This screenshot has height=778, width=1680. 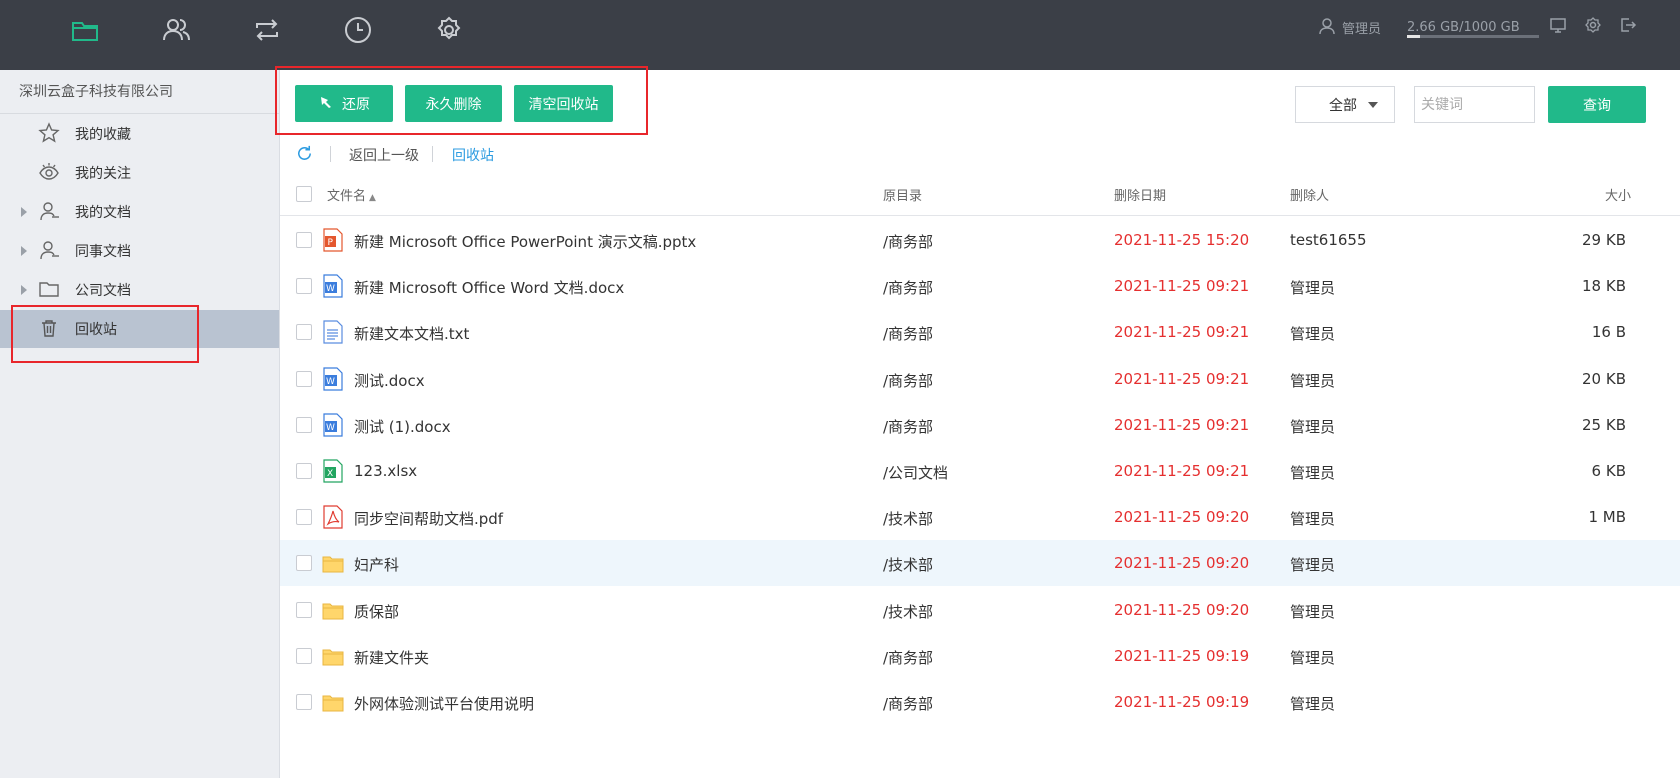 I want to click on restore-button: 还原, so click(x=344, y=103).